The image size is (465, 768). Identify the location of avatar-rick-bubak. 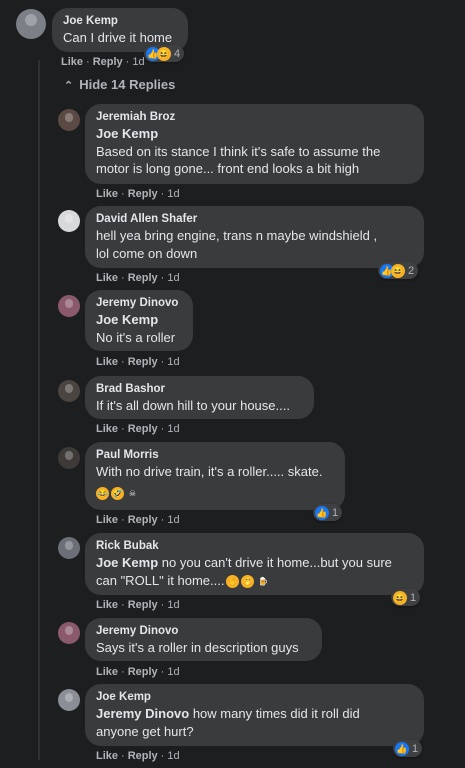
(69, 548).